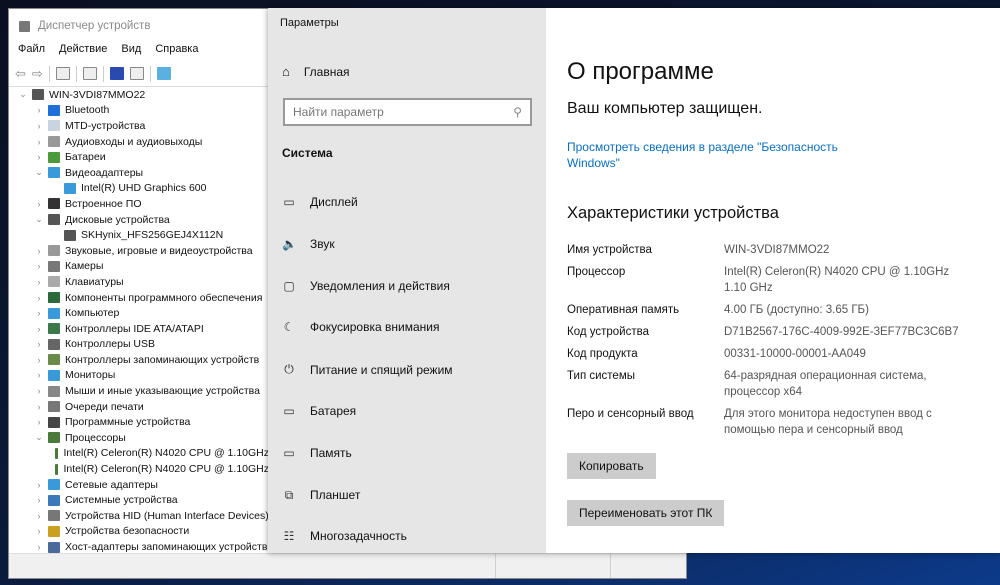 This screenshot has width=1000, height=585. I want to click on nav-item: ▭ Дисплей, so click(319, 202).